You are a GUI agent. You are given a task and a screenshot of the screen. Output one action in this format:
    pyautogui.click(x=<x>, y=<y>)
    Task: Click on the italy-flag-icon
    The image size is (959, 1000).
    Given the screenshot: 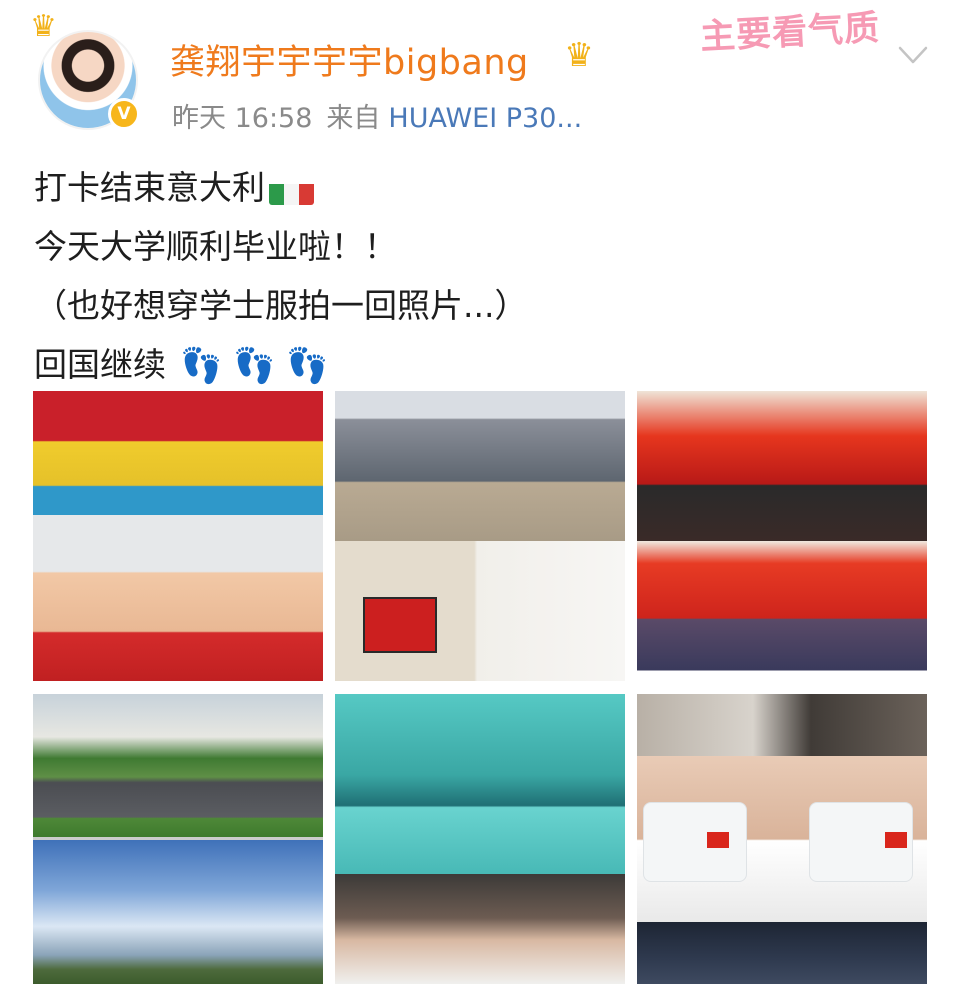 What is the action you would take?
    pyautogui.click(x=291, y=189)
    